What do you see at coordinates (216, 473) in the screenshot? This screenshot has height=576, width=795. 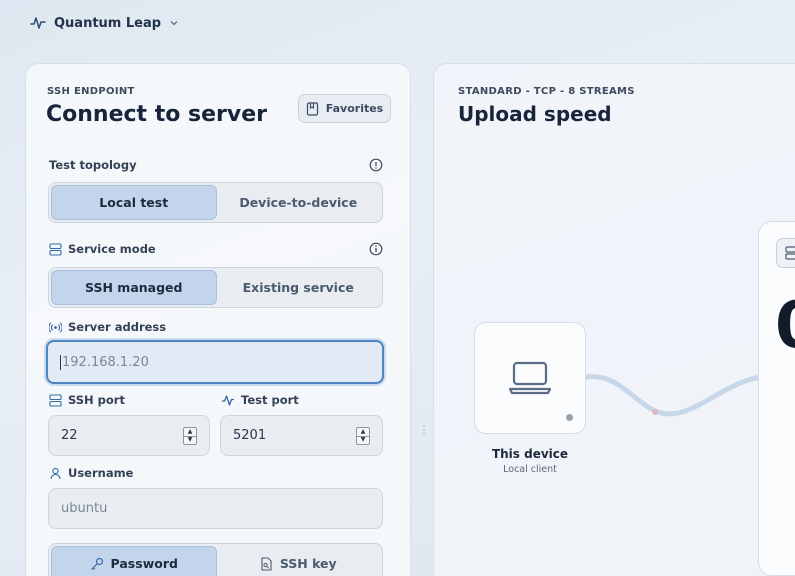 I see `username-label-row: Username` at bounding box center [216, 473].